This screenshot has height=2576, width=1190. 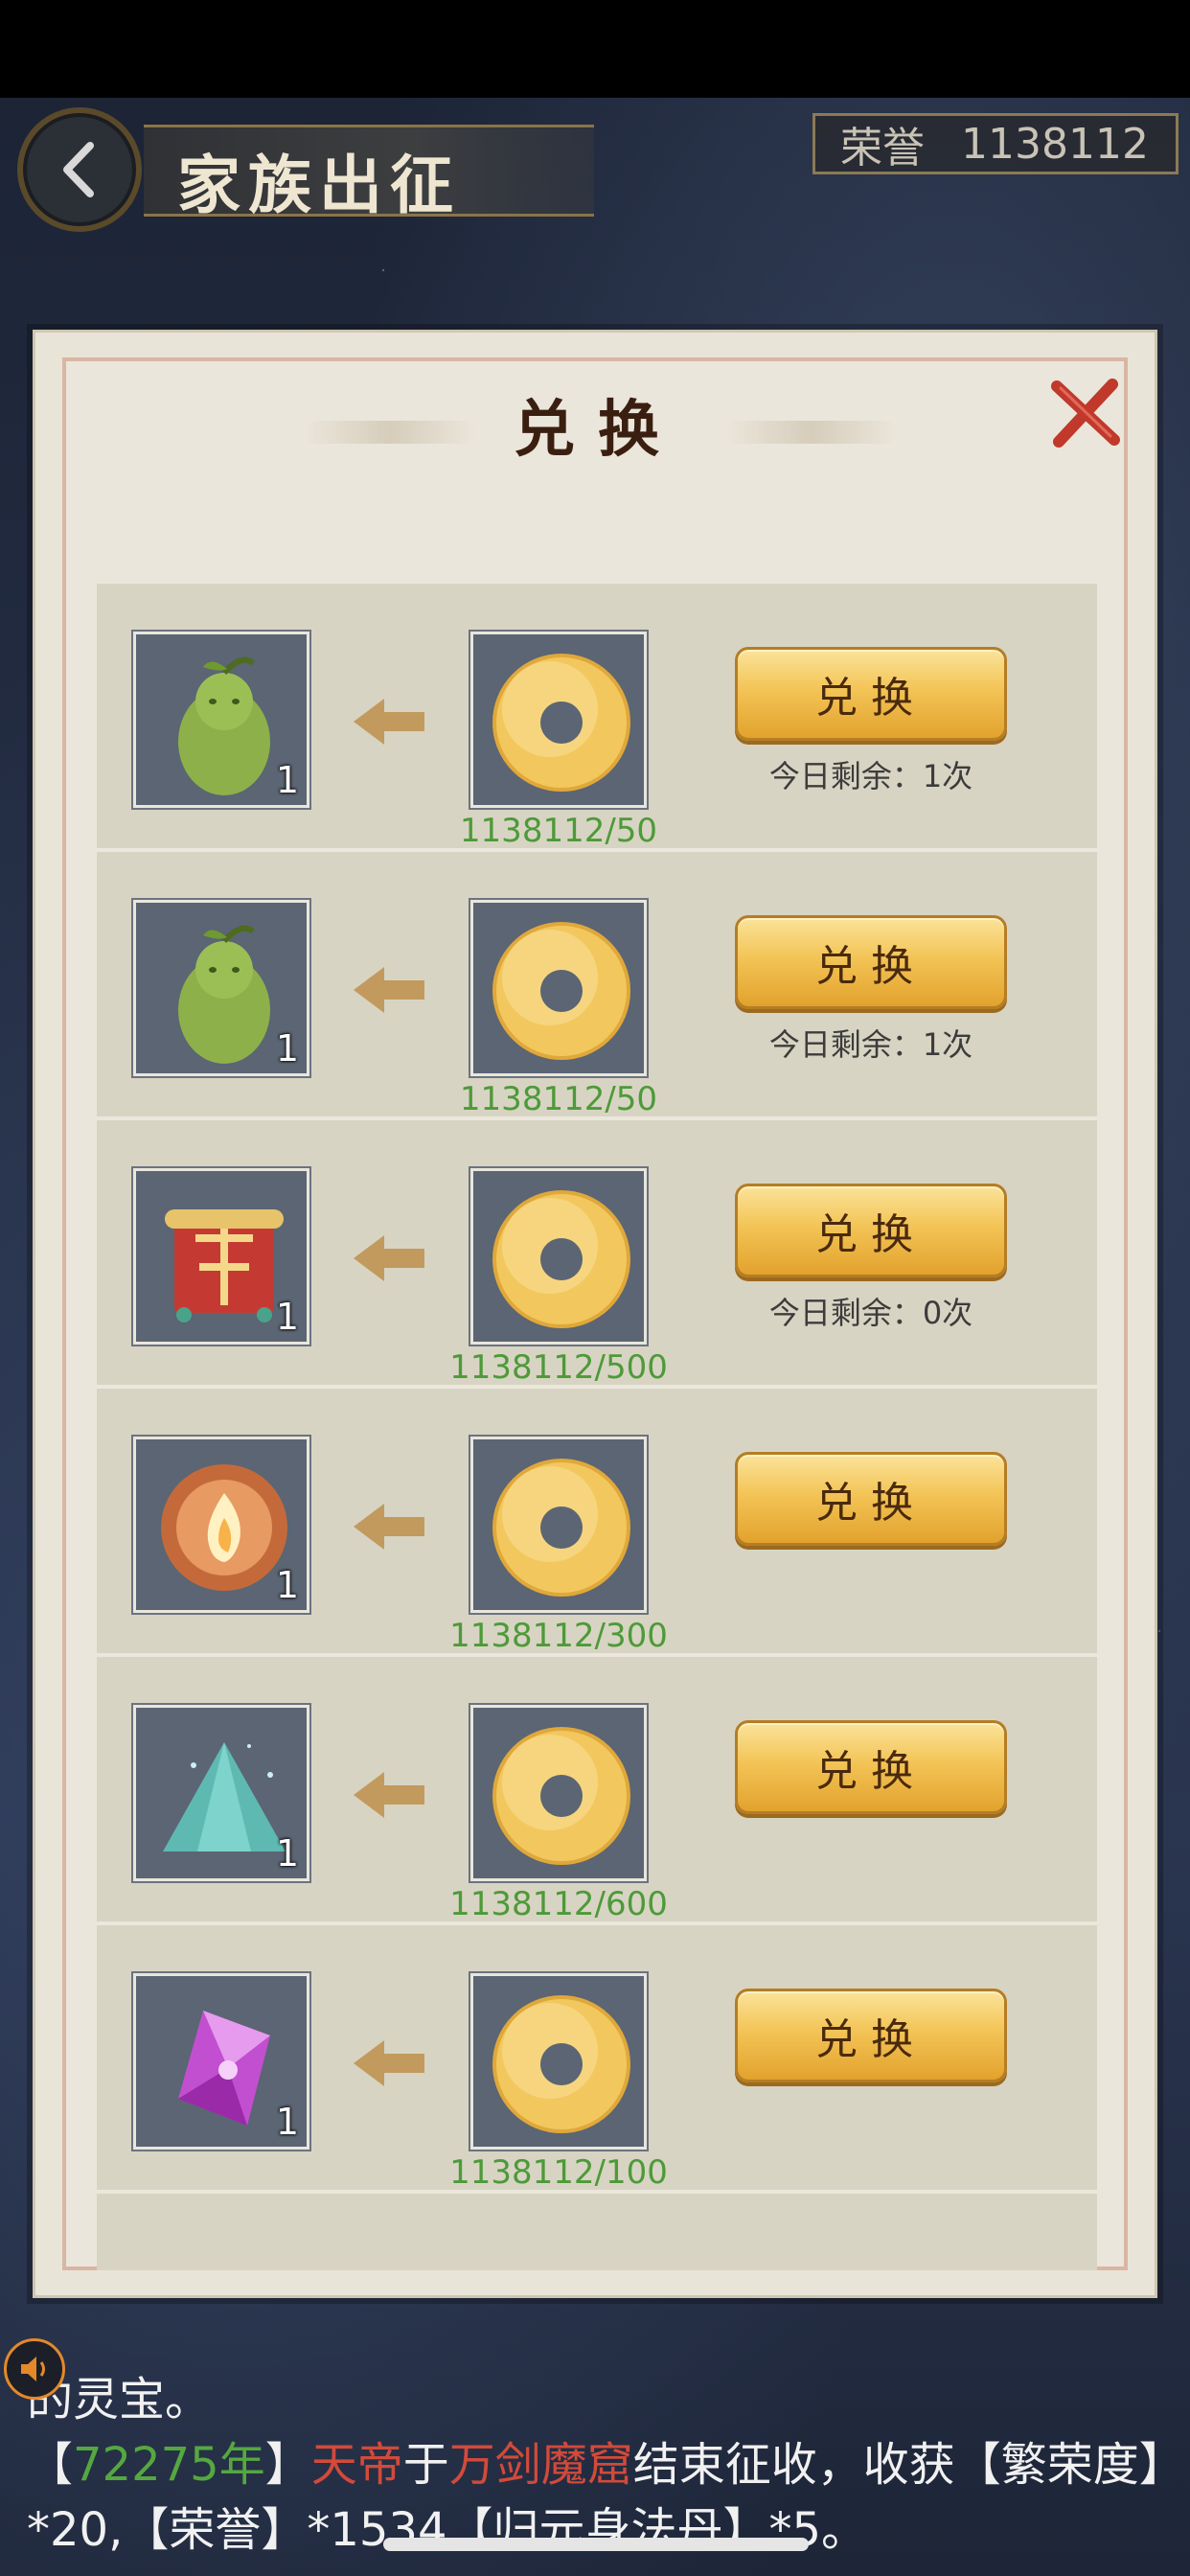 I want to click on exchange-row: 1 1138112/100 兑换, so click(x=597, y=2059).